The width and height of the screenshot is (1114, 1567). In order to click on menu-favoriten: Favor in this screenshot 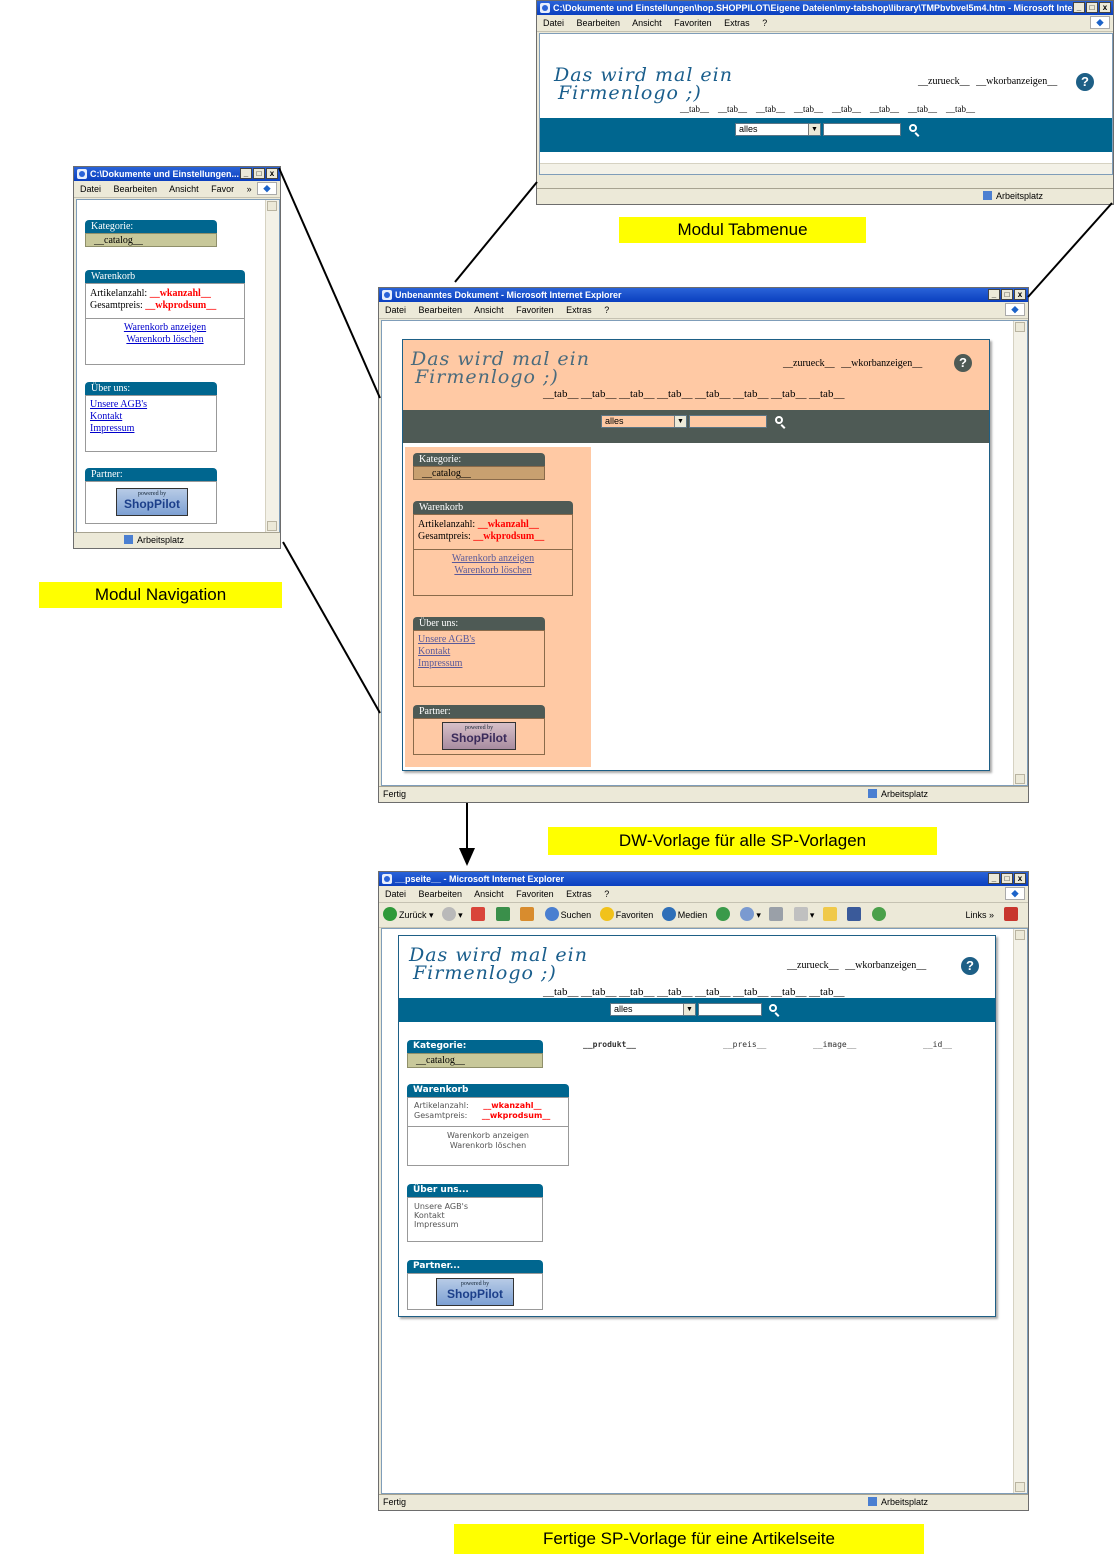, I will do `click(222, 189)`.